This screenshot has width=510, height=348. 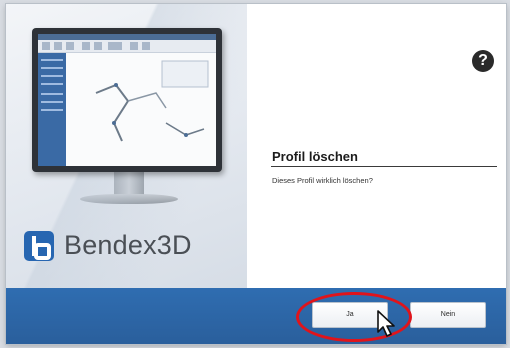 I want to click on monitor-stand, so click(x=129, y=184).